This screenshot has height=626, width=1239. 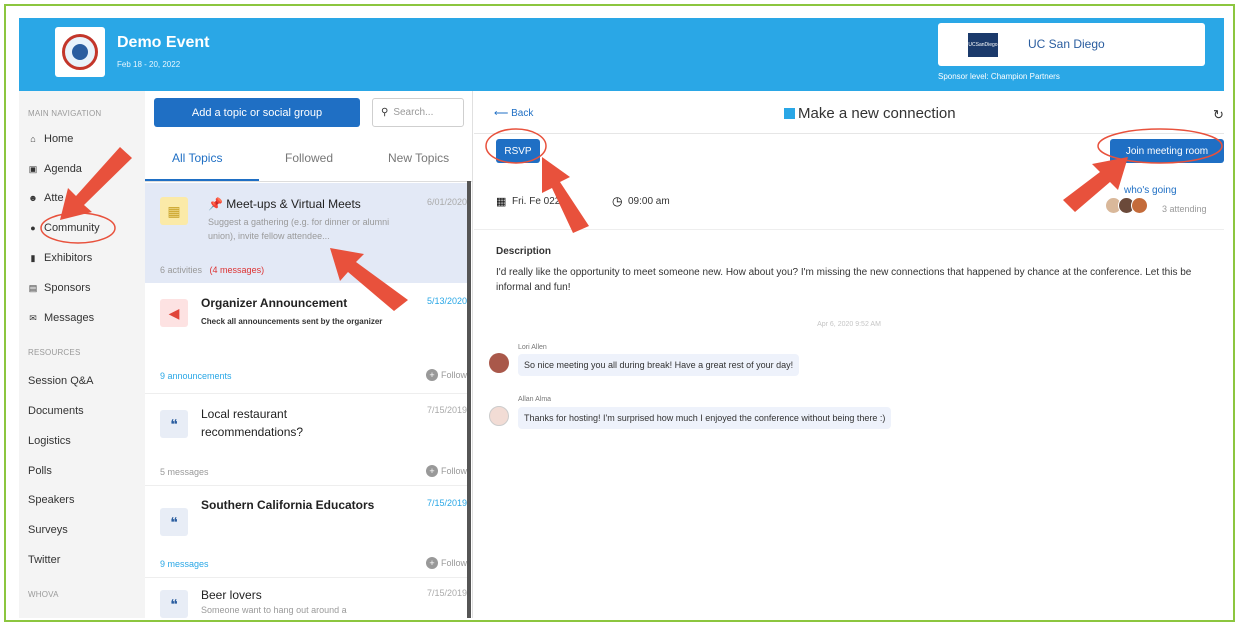 I want to click on nav-item-sponsors: ▤ Sponsors, so click(x=59, y=288).